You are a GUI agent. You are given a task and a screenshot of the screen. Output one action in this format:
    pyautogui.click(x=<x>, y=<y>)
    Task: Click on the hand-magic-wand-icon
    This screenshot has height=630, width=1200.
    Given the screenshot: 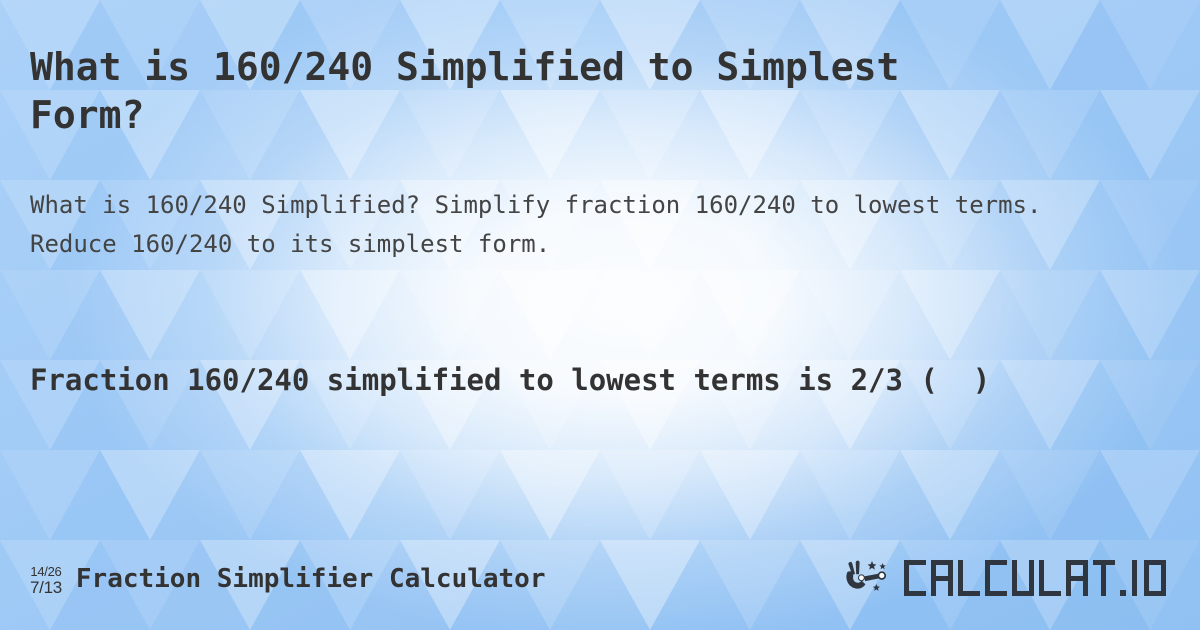 What is the action you would take?
    pyautogui.click(x=866, y=575)
    